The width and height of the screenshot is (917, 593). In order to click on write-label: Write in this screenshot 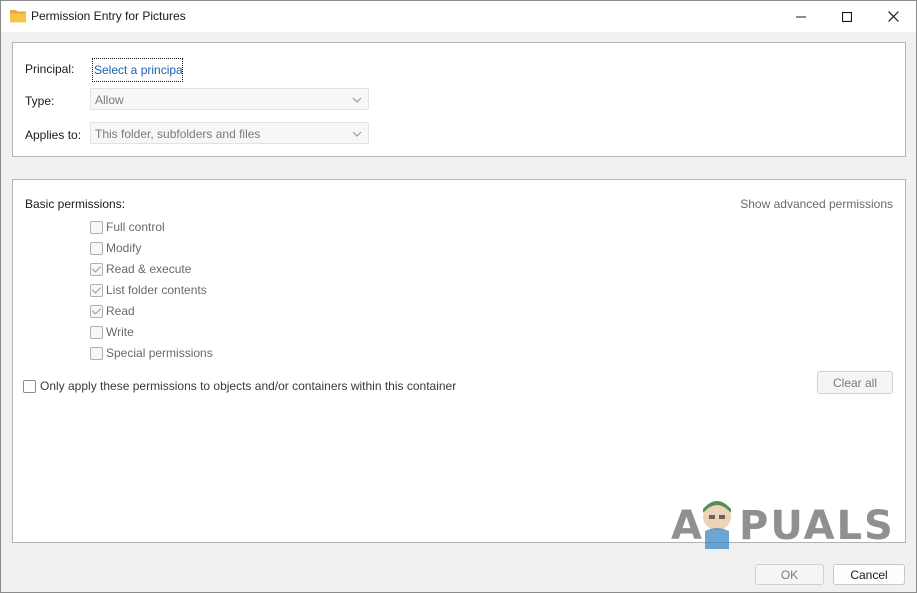, I will do `click(120, 332)`.